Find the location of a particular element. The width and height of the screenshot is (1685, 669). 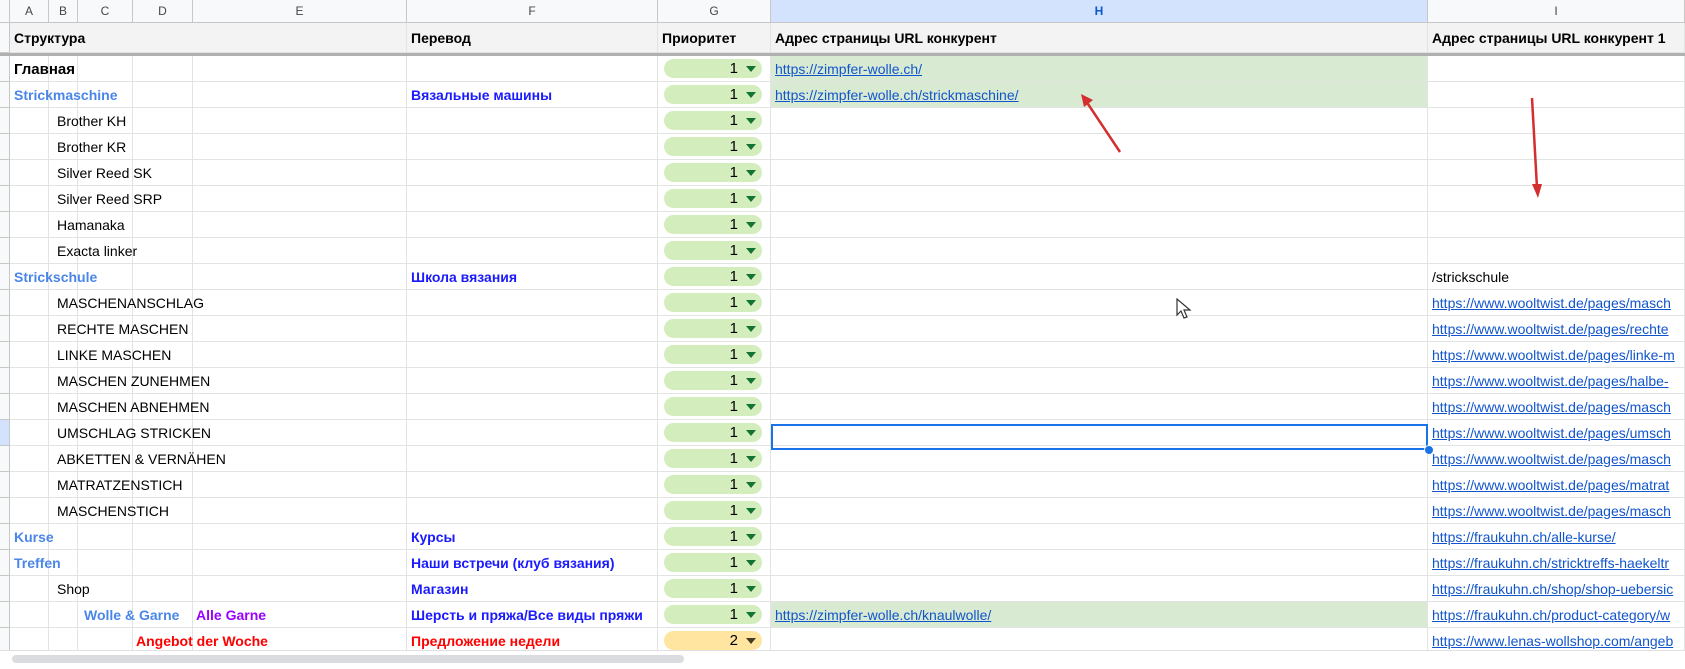

url-competitor-1-cell: https://www.wooltwist.de/pages/masch is located at coordinates (1556, 511).